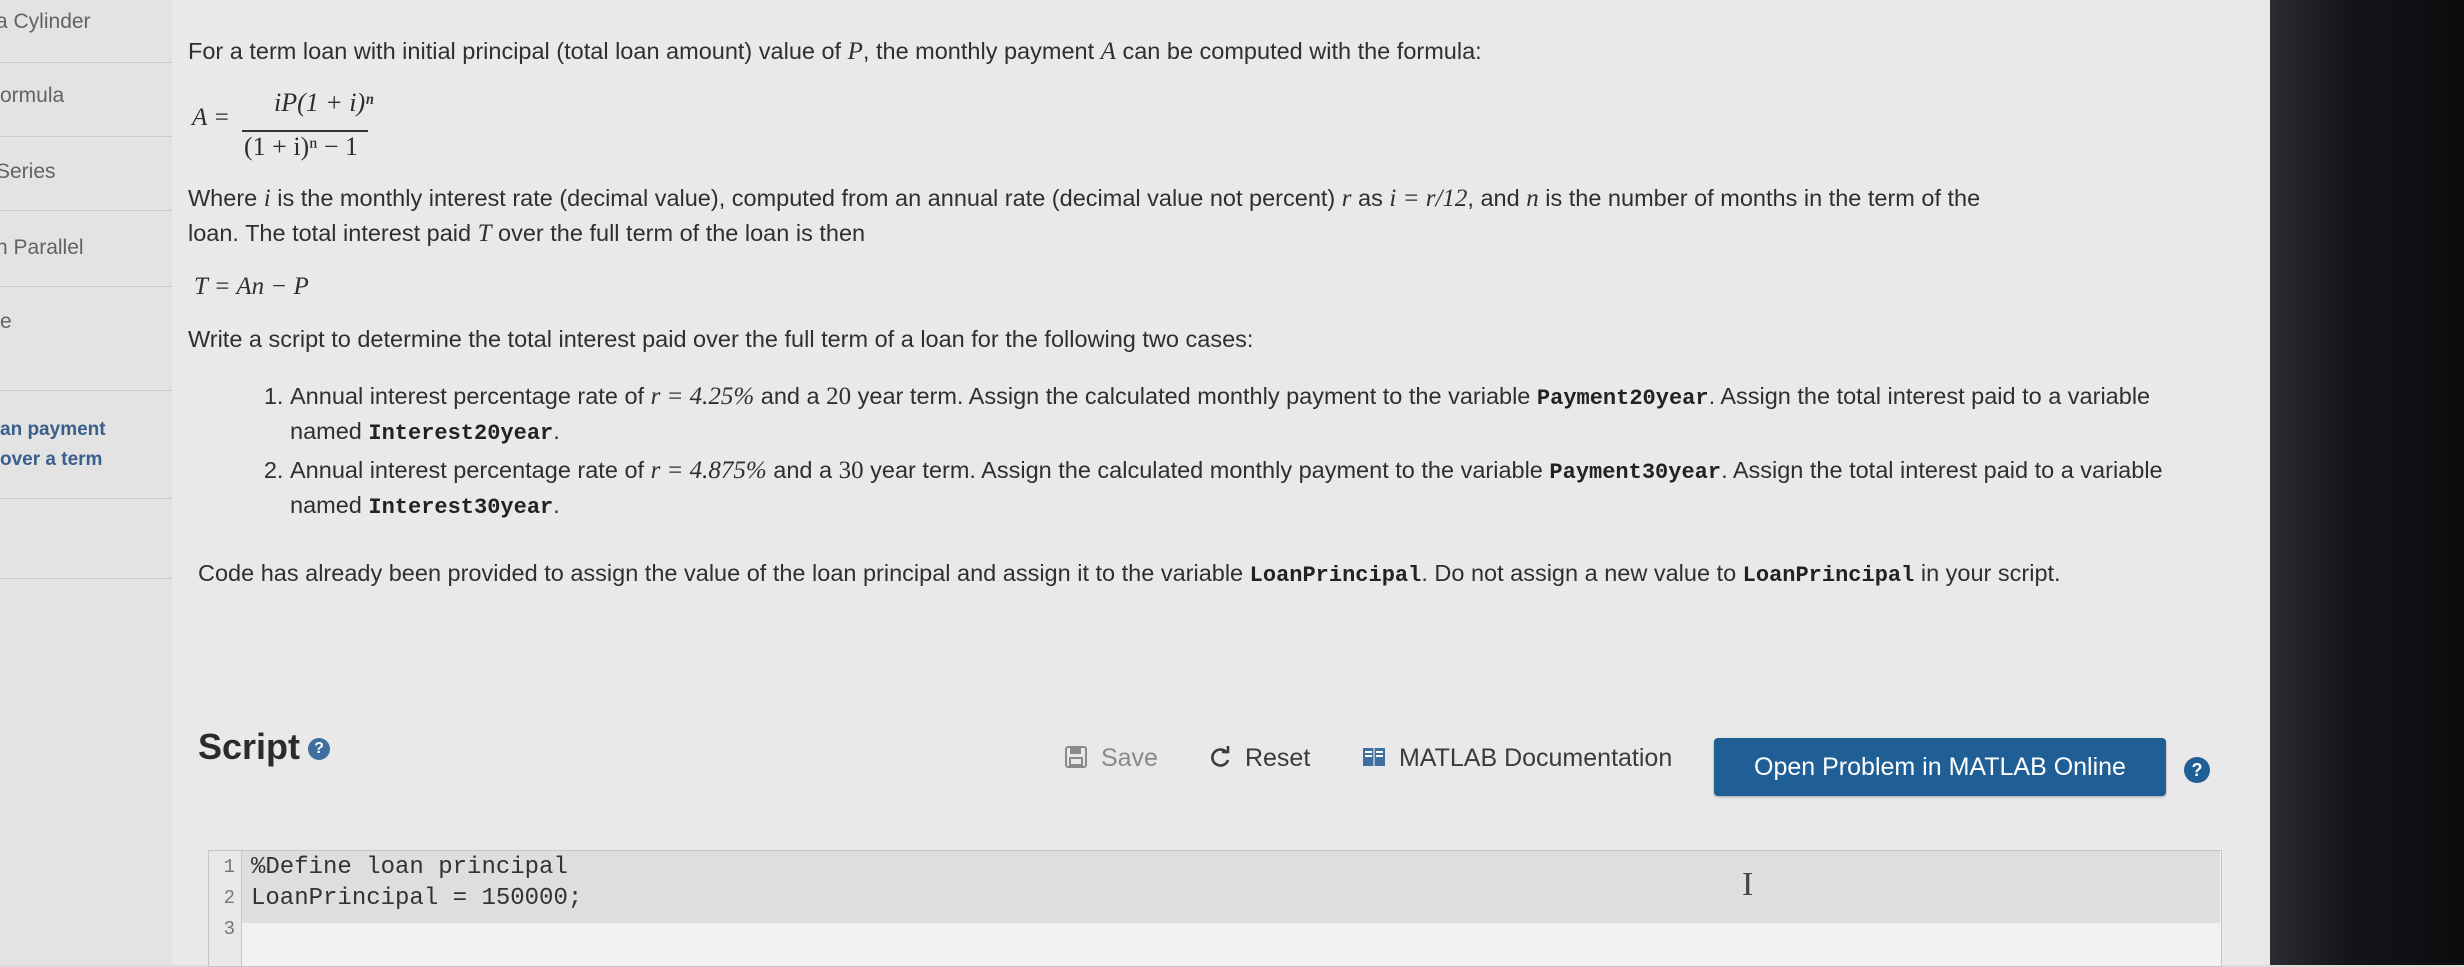 The image size is (2464, 967). What do you see at coordinates (86, 338) in the screenshot?
I see `sidebar-item-e: e` at bounding box center [86, 338].